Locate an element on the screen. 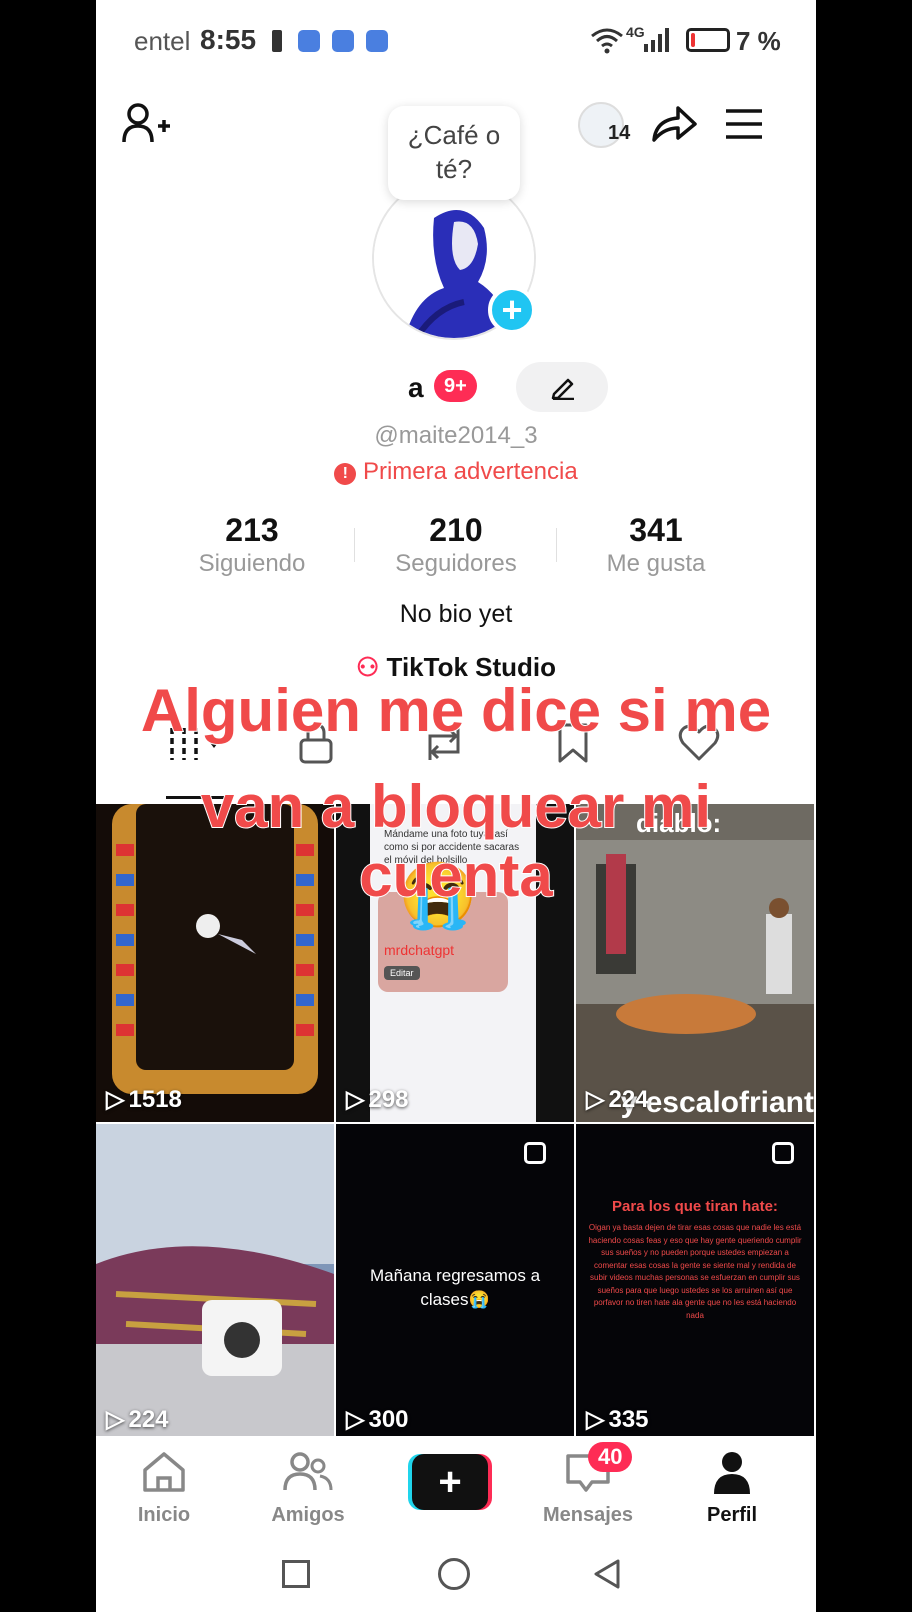 This screenshot has width=912, height=1612. network-type: 4G is located at coordinates (635, 32).